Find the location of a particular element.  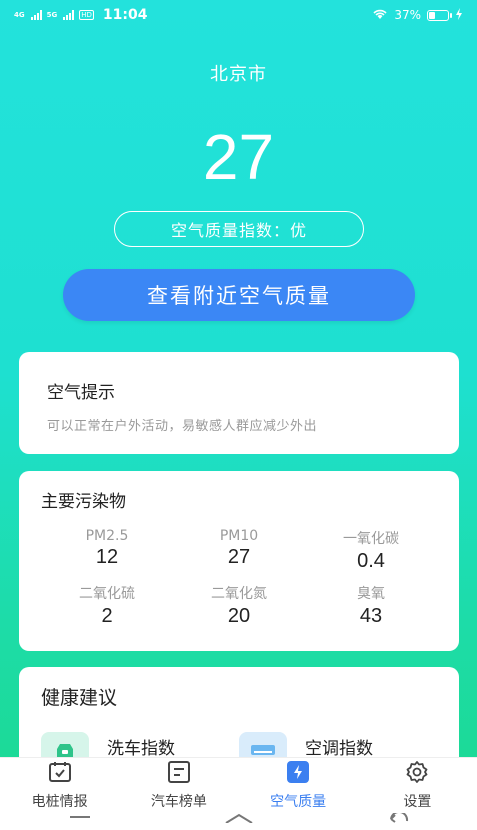

air-quality-icon is located at coordinates (298, 774).